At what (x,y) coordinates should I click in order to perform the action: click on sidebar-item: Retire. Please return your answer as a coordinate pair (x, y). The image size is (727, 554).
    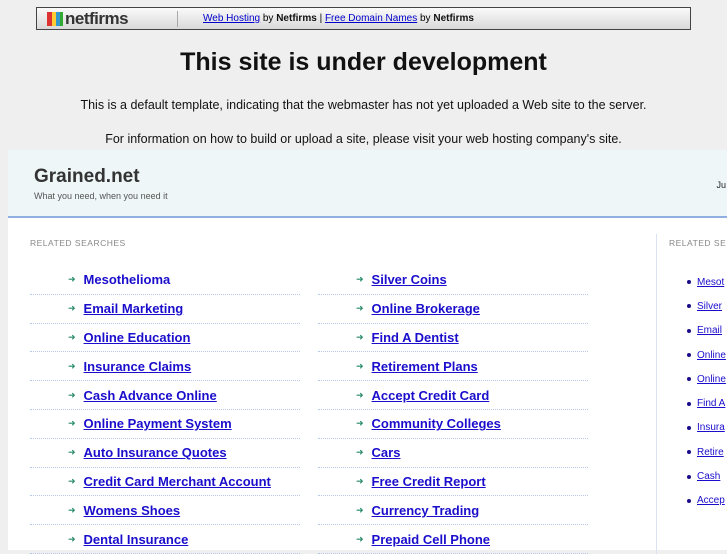
    Looking at the image, I should click on (692, 452).